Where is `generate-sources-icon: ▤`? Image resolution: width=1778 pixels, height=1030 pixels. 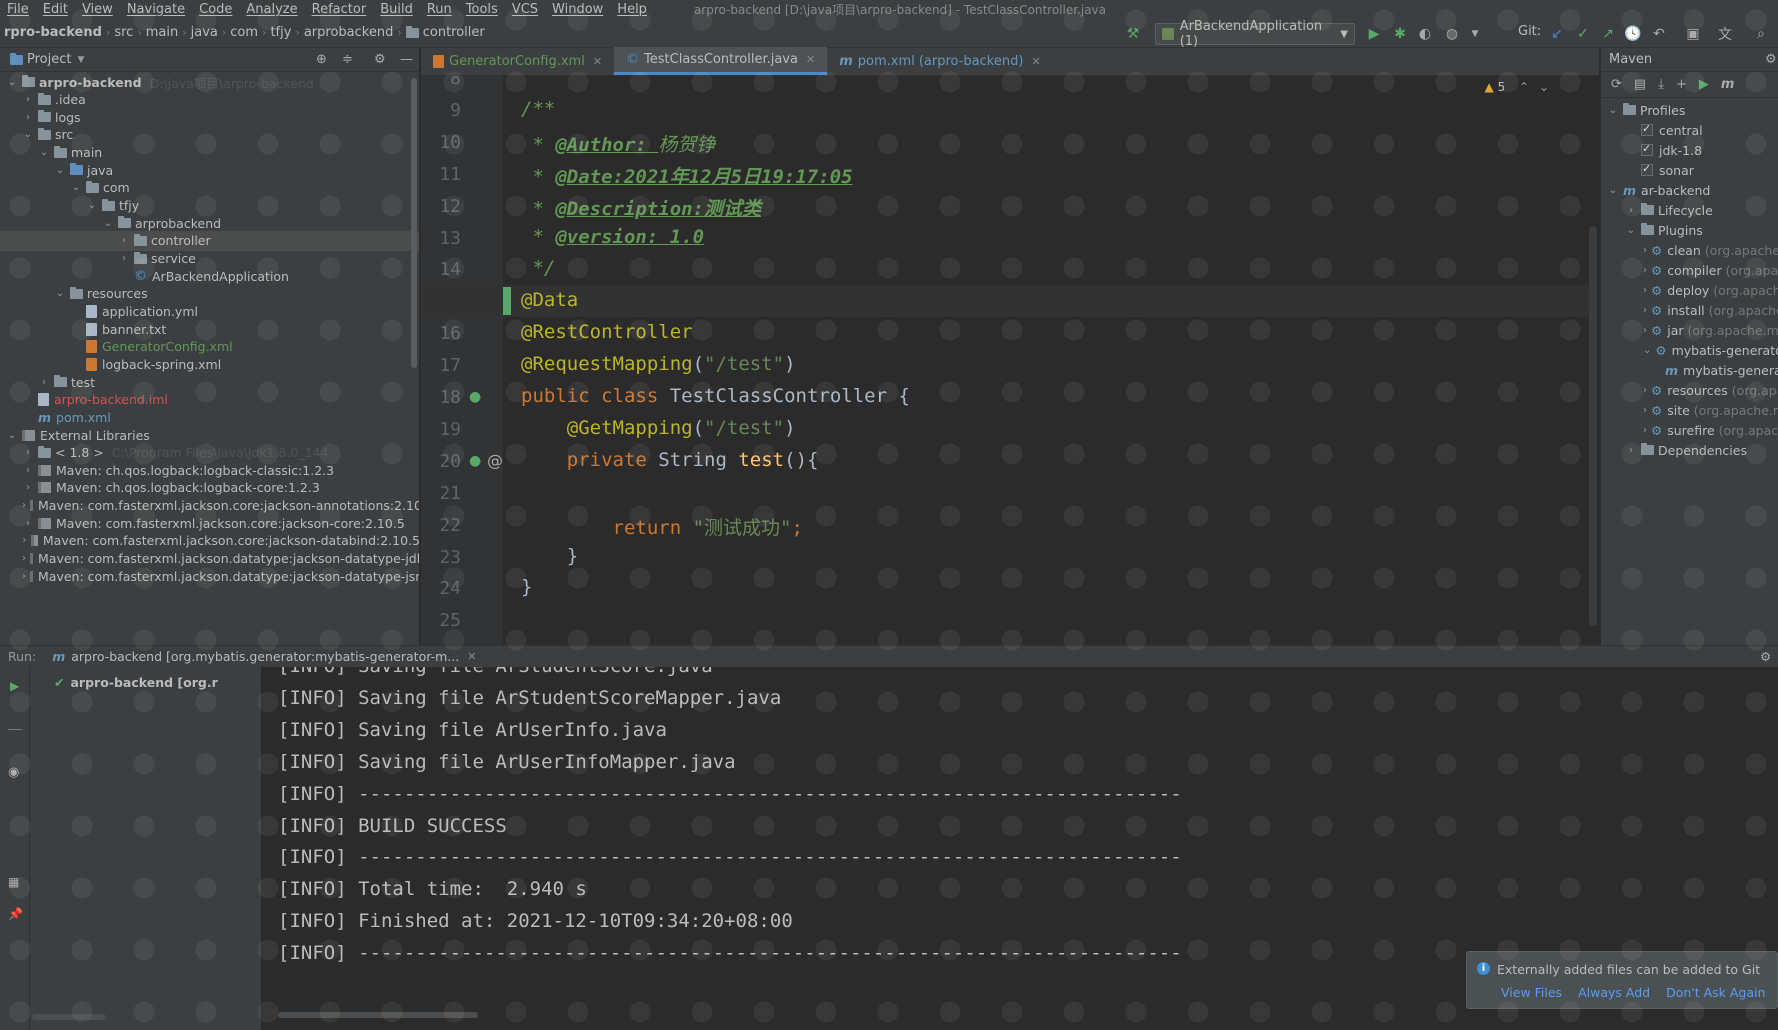
generate-sources-icon: ▤ is located at coordinates (1640, 84).